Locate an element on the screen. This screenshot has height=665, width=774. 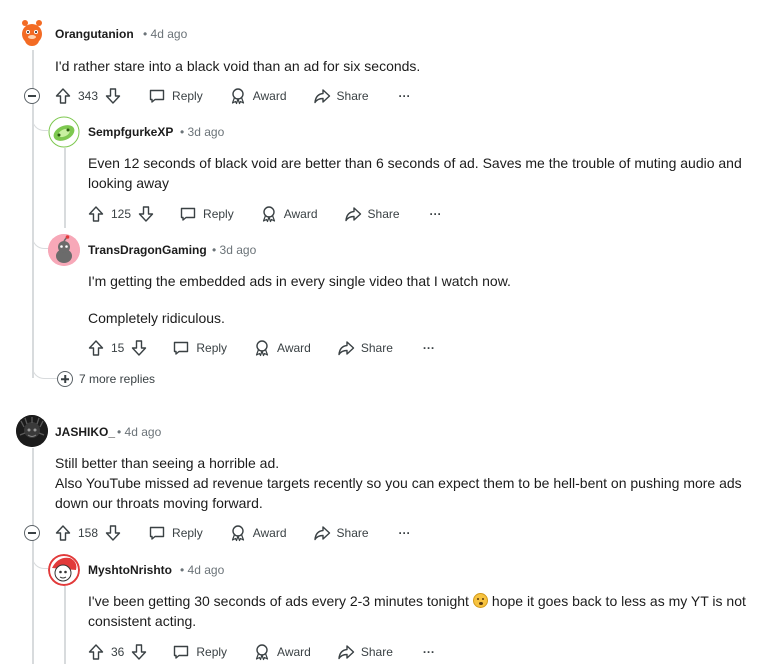
comment-author: MyshtoNrishto is located at coordinates (130, 570).